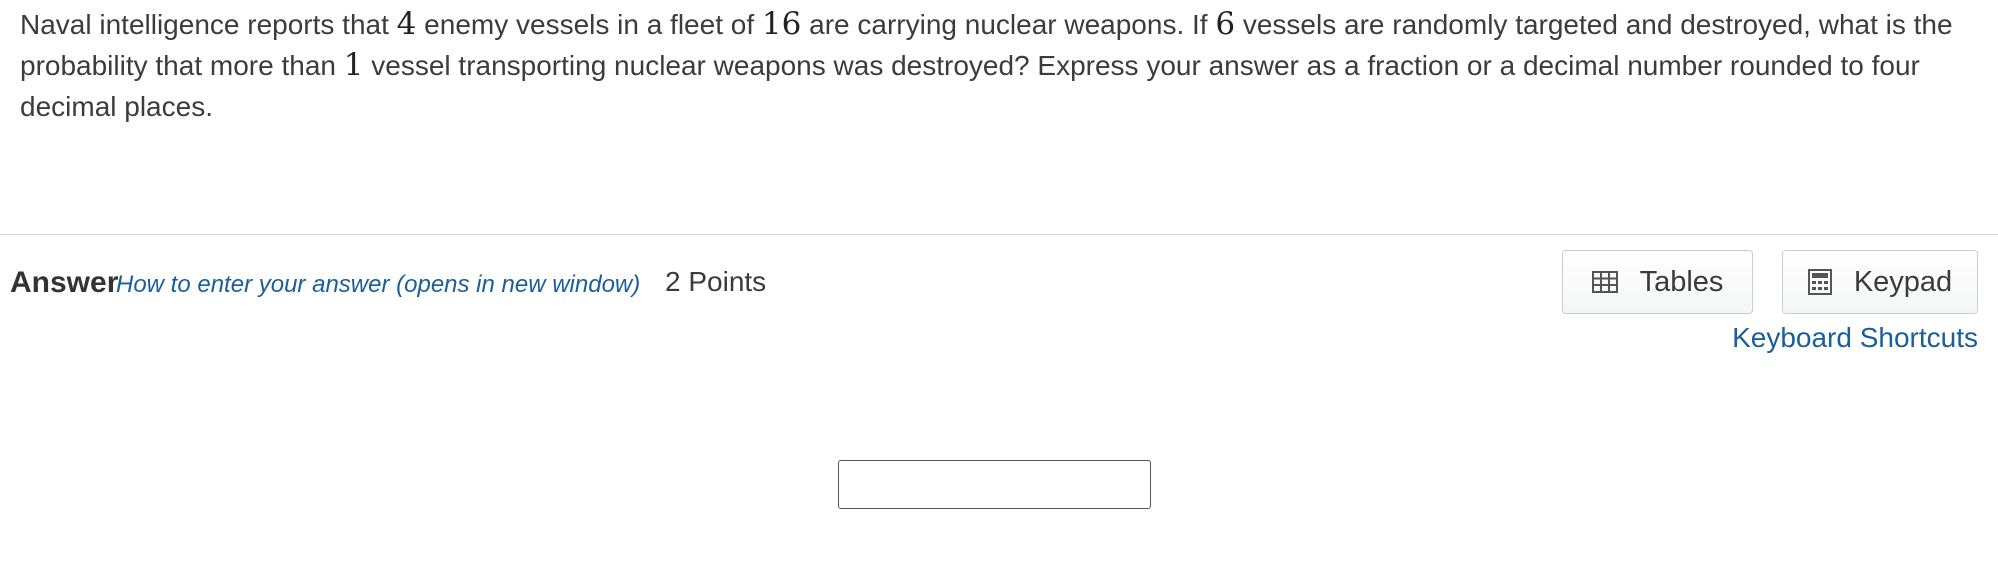  I want to click on question-part-1: Naval intelligence reports that, so click(208, 24).